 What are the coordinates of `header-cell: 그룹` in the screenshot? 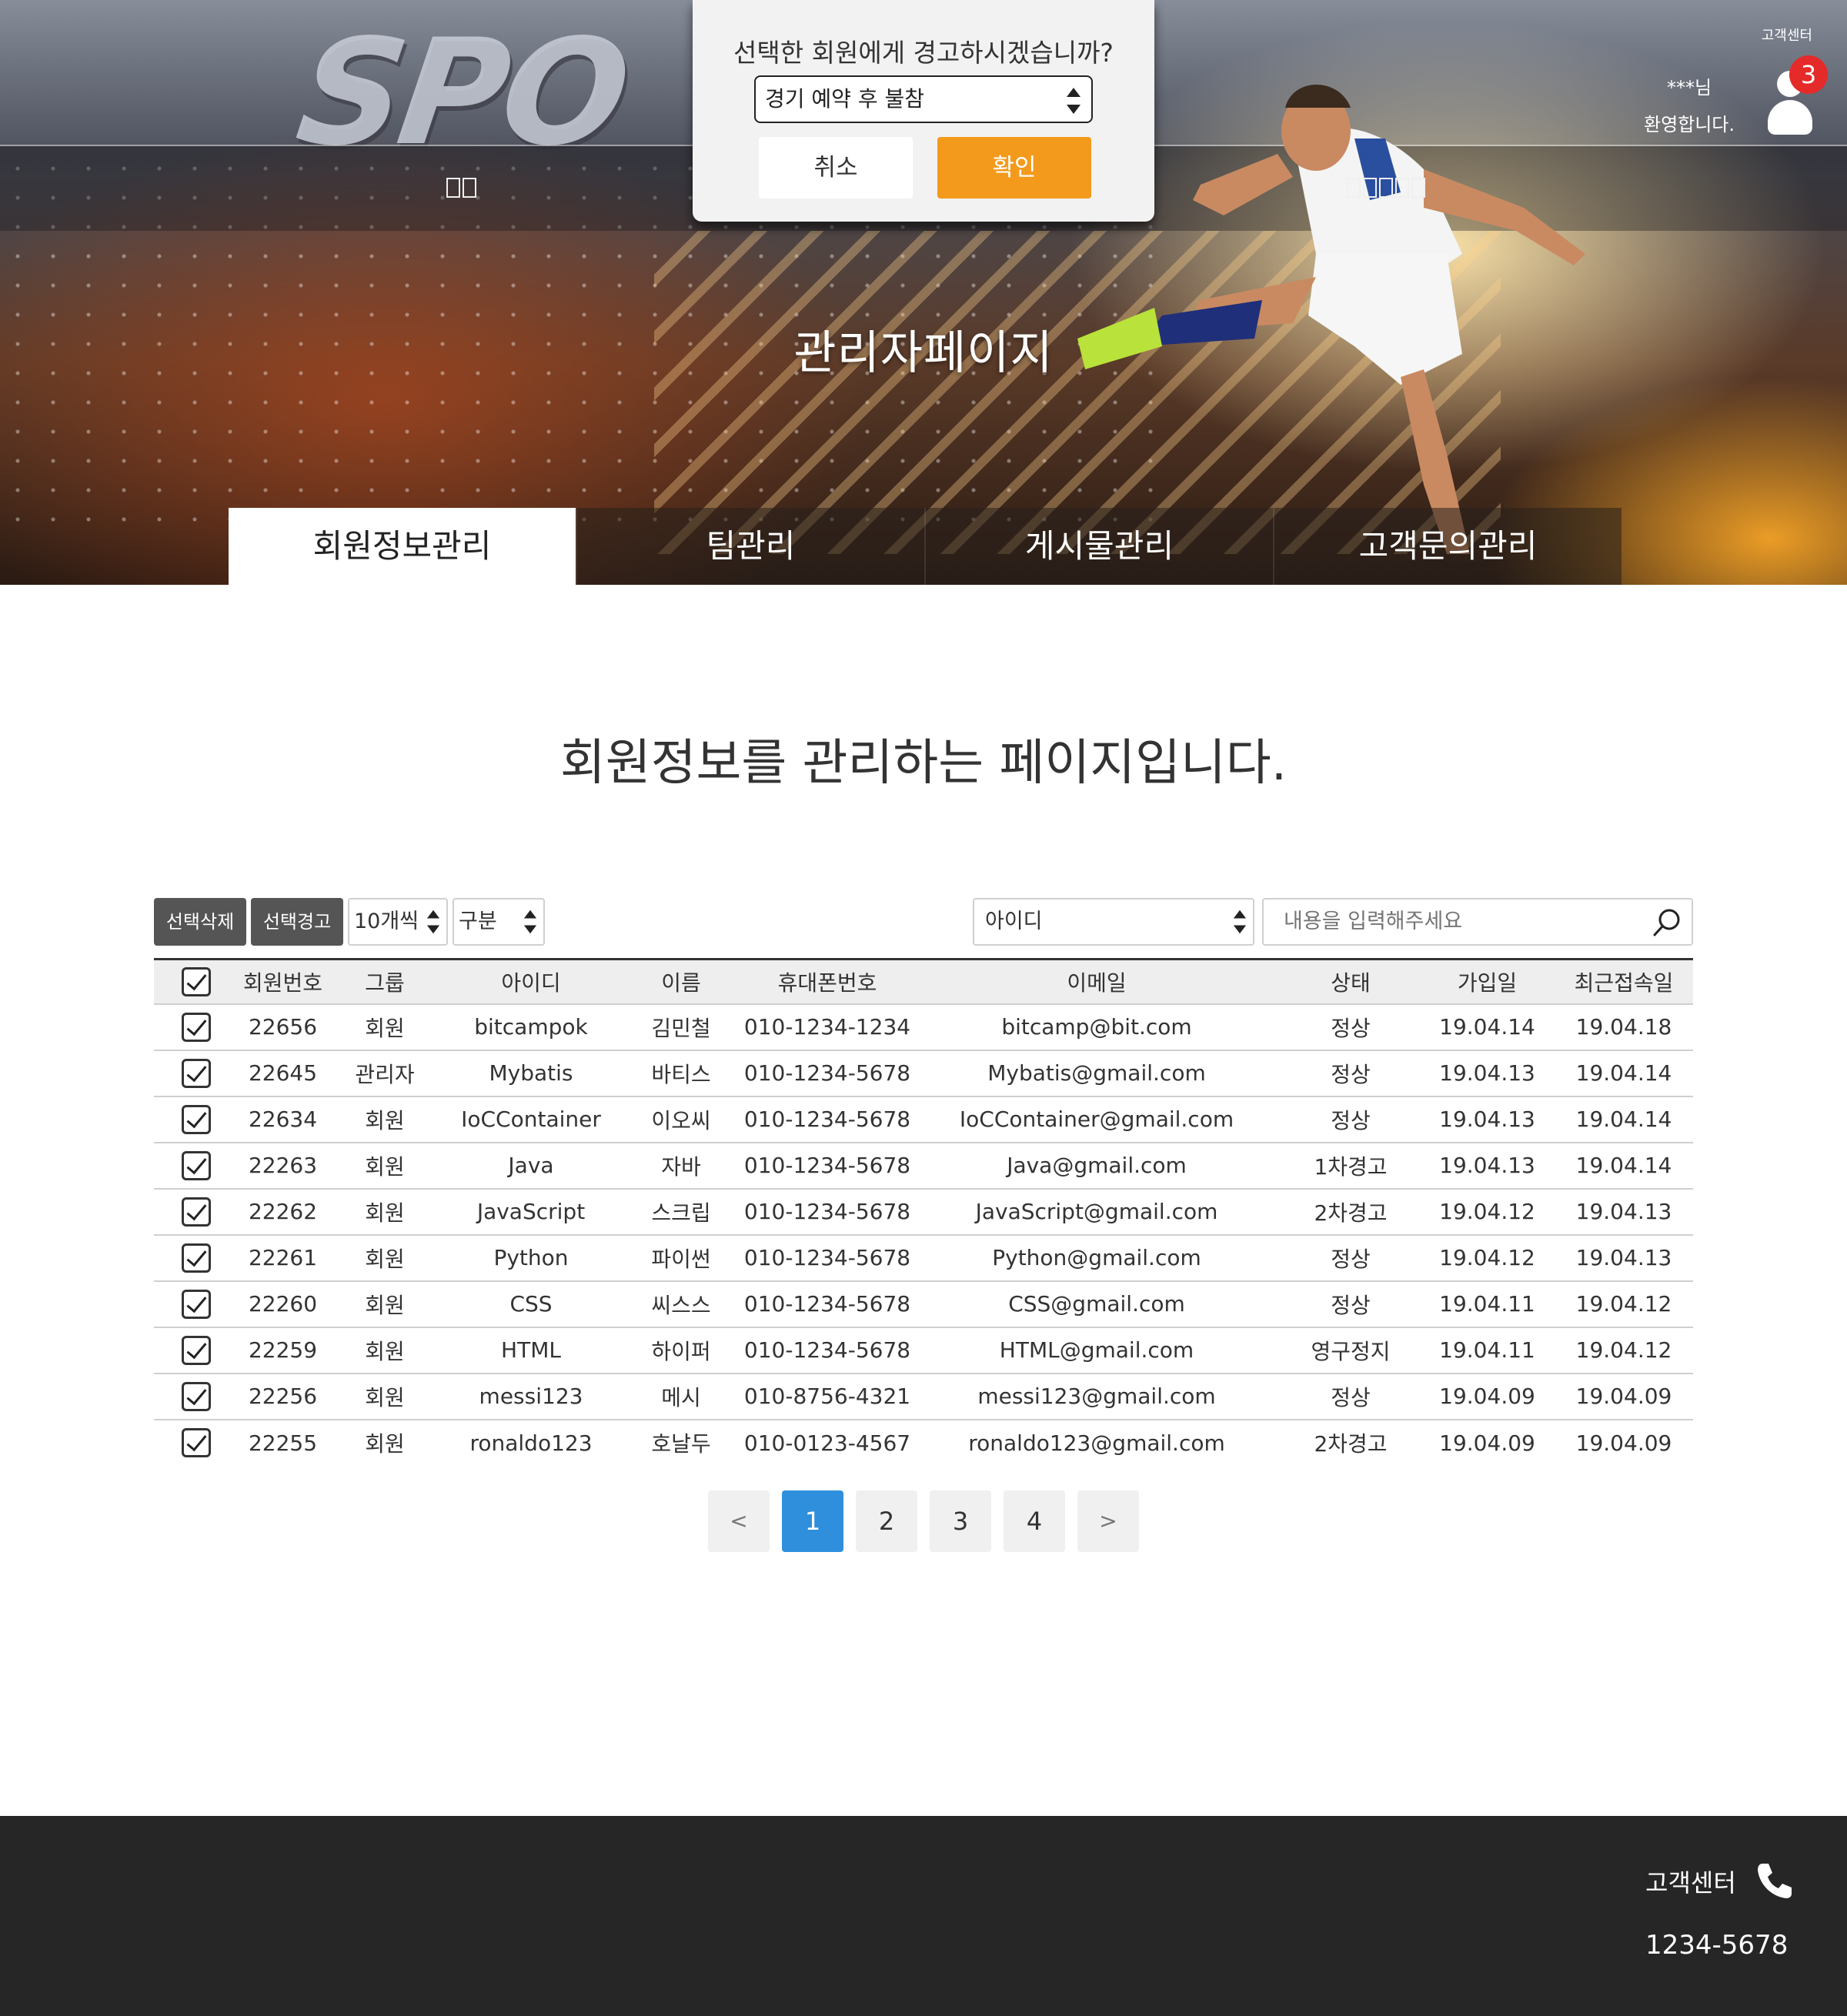 It's located at (385, 982).